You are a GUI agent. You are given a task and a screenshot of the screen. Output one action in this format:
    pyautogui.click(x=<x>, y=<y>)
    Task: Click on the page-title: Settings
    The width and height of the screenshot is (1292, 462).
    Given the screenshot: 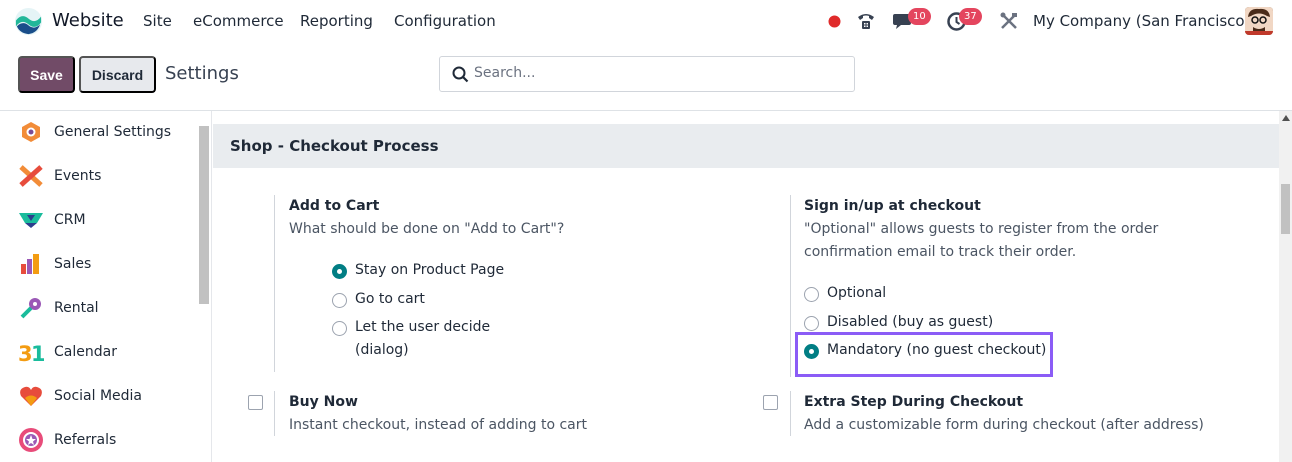 What is the action you would take?
    pyautogui.click(x=202, y=73)
    